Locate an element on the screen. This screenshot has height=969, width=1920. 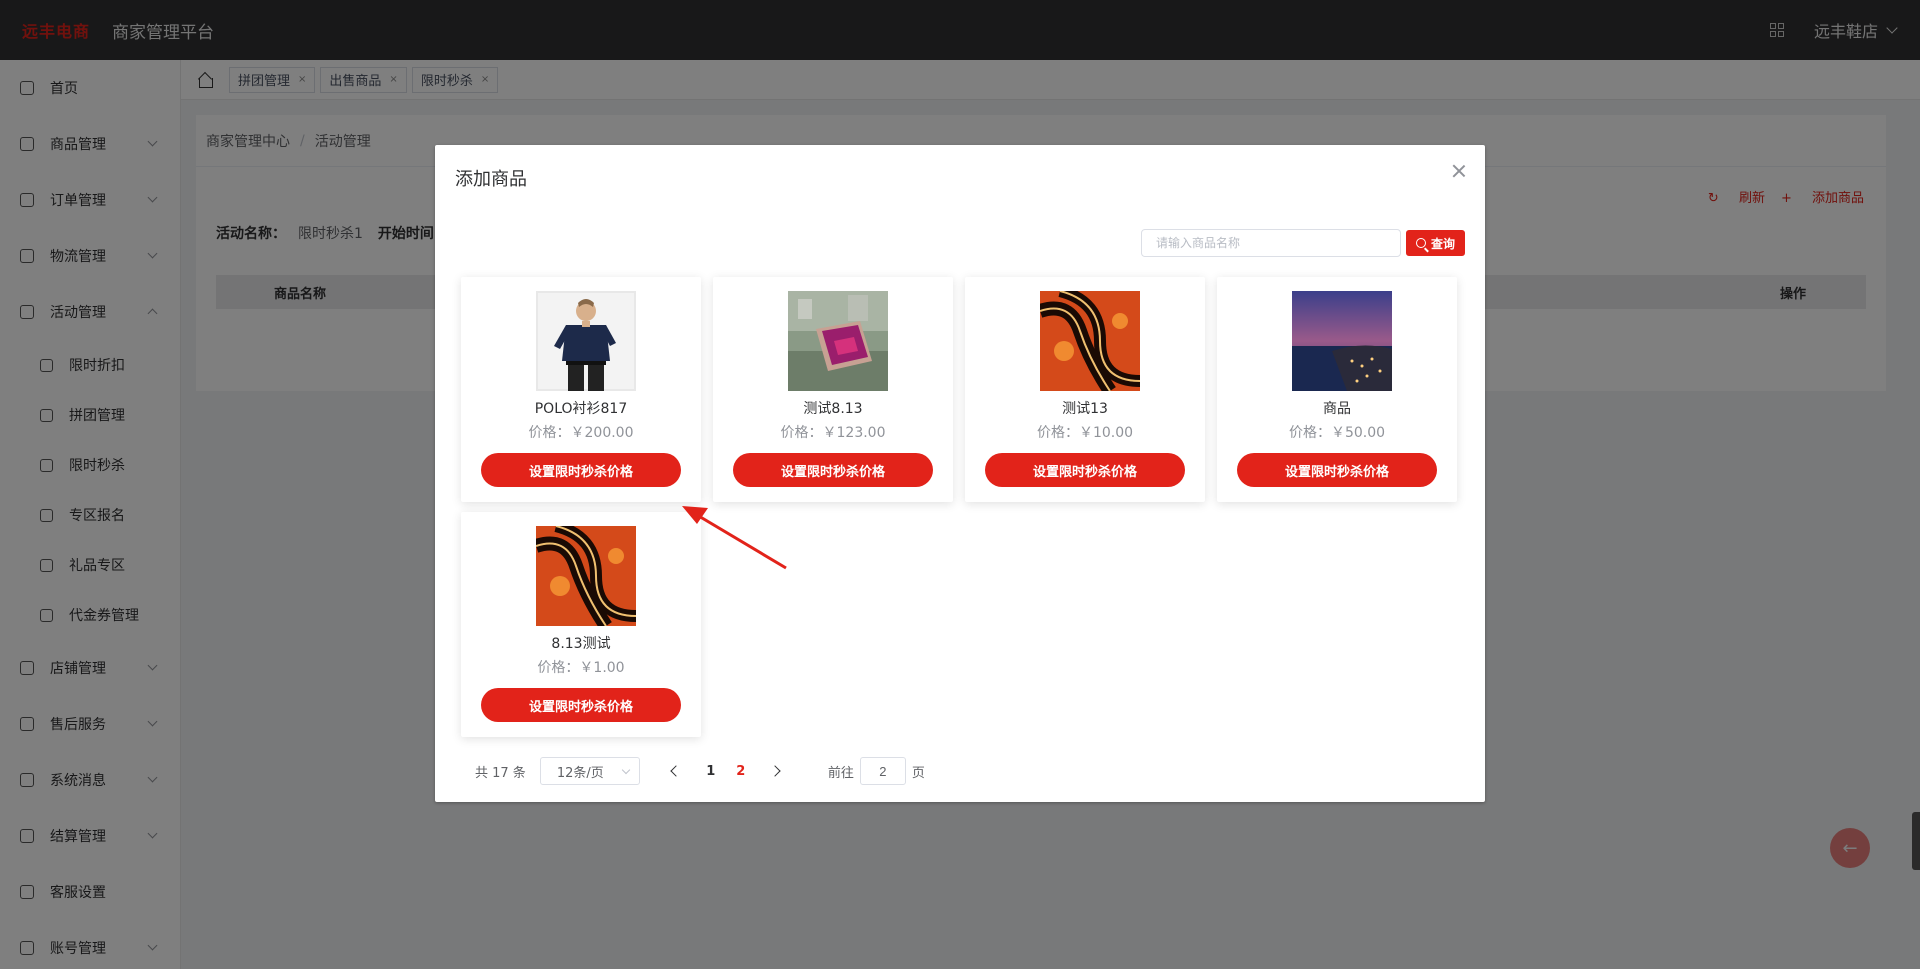
prev-page-button is located at coordinates (675, 771).